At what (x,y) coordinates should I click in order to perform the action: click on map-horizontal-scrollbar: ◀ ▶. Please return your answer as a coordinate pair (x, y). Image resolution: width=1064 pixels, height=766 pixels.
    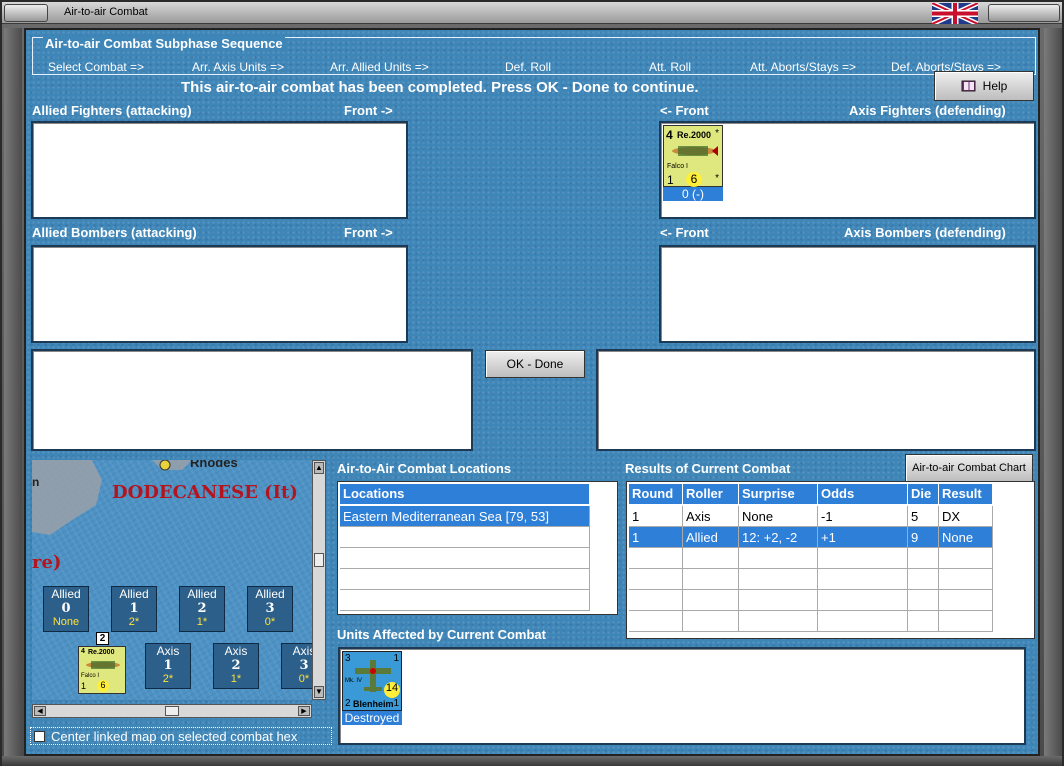
    Looking at the image, I should click on (172, 711).